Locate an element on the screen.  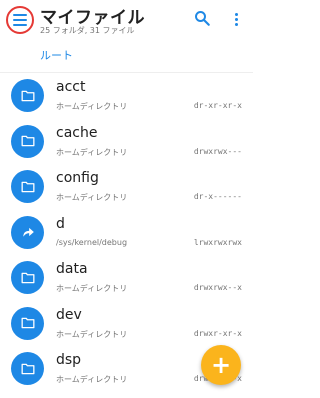
file-name: dev is located at coordinates (69, 314).